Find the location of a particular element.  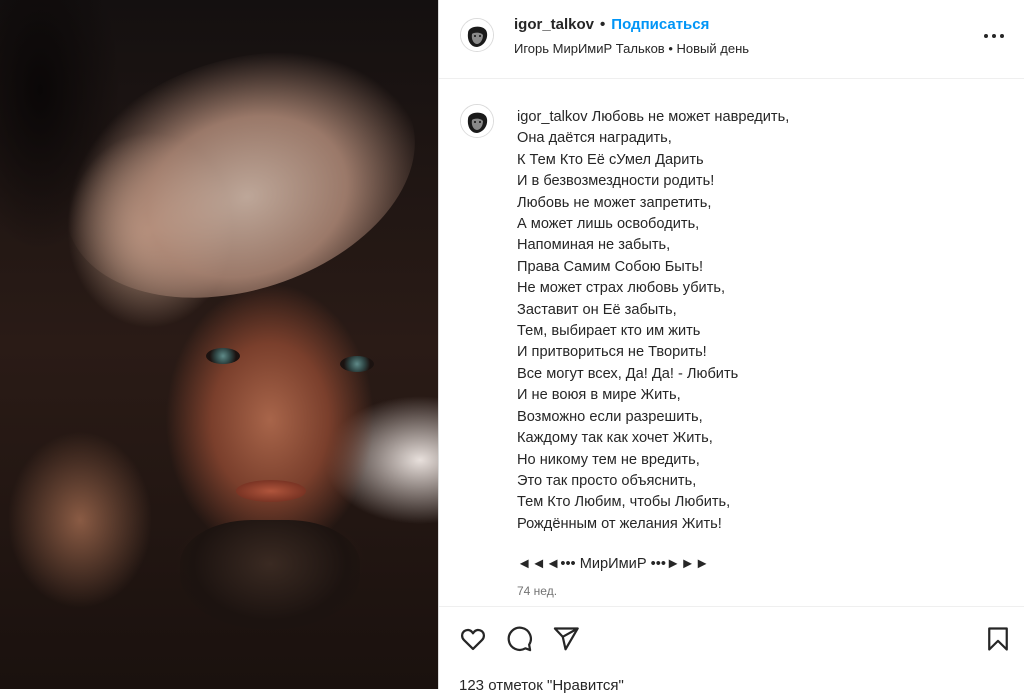

caption-line: Каждому так как хочет Жить, is located at coordinates (615, 438).